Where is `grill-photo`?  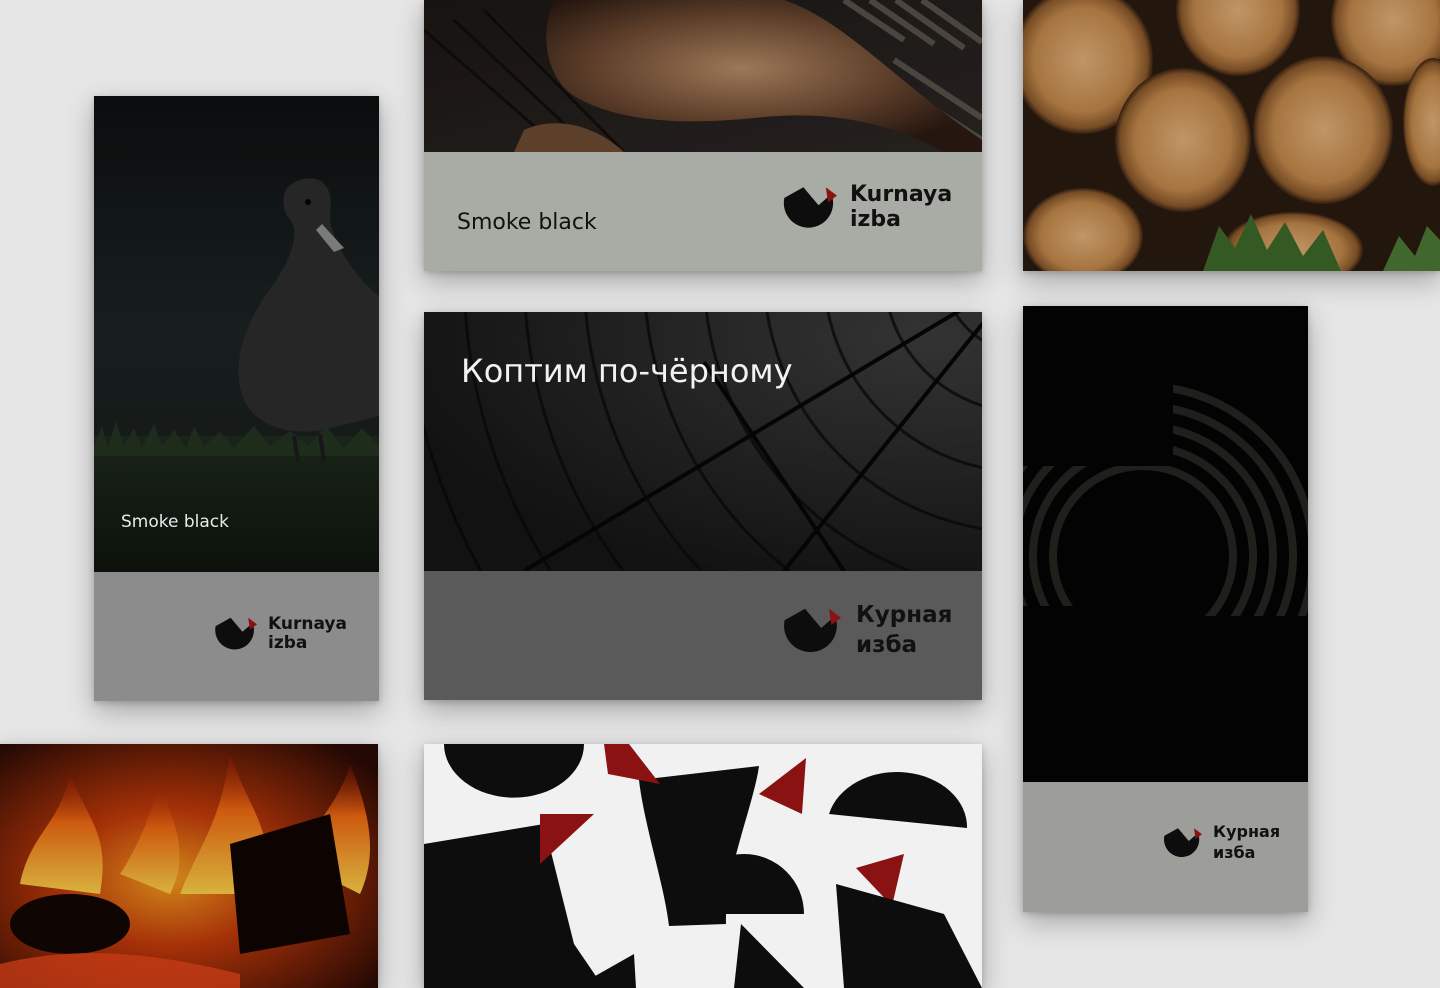
grill-photo is located at coordinates (703, 76).